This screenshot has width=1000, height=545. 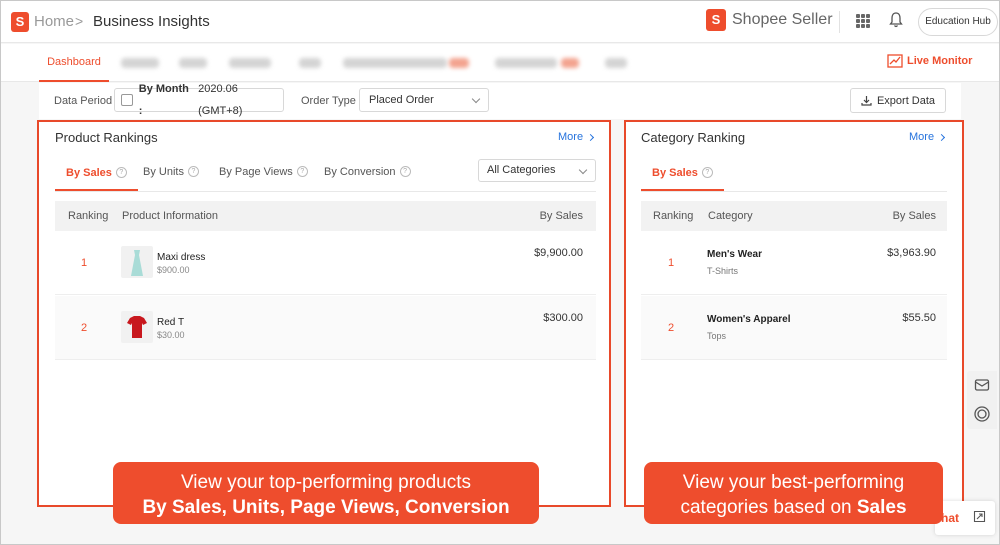 I want to click on category-name: Women's Apparel, so click(x=749, y=319).